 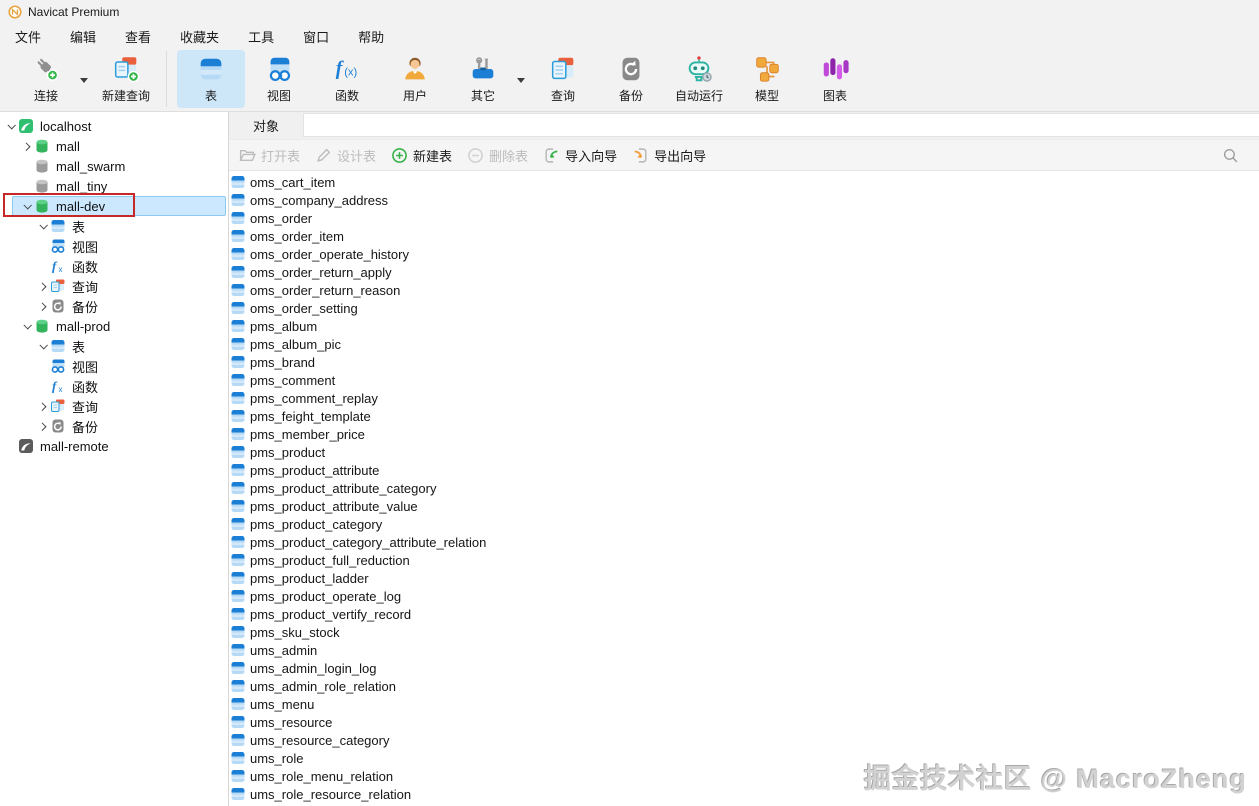 What do you see at coordinates (114, 126) in the screenshot?
I see `tree-item-localhost: localhost` at bounding box center [114, 126].